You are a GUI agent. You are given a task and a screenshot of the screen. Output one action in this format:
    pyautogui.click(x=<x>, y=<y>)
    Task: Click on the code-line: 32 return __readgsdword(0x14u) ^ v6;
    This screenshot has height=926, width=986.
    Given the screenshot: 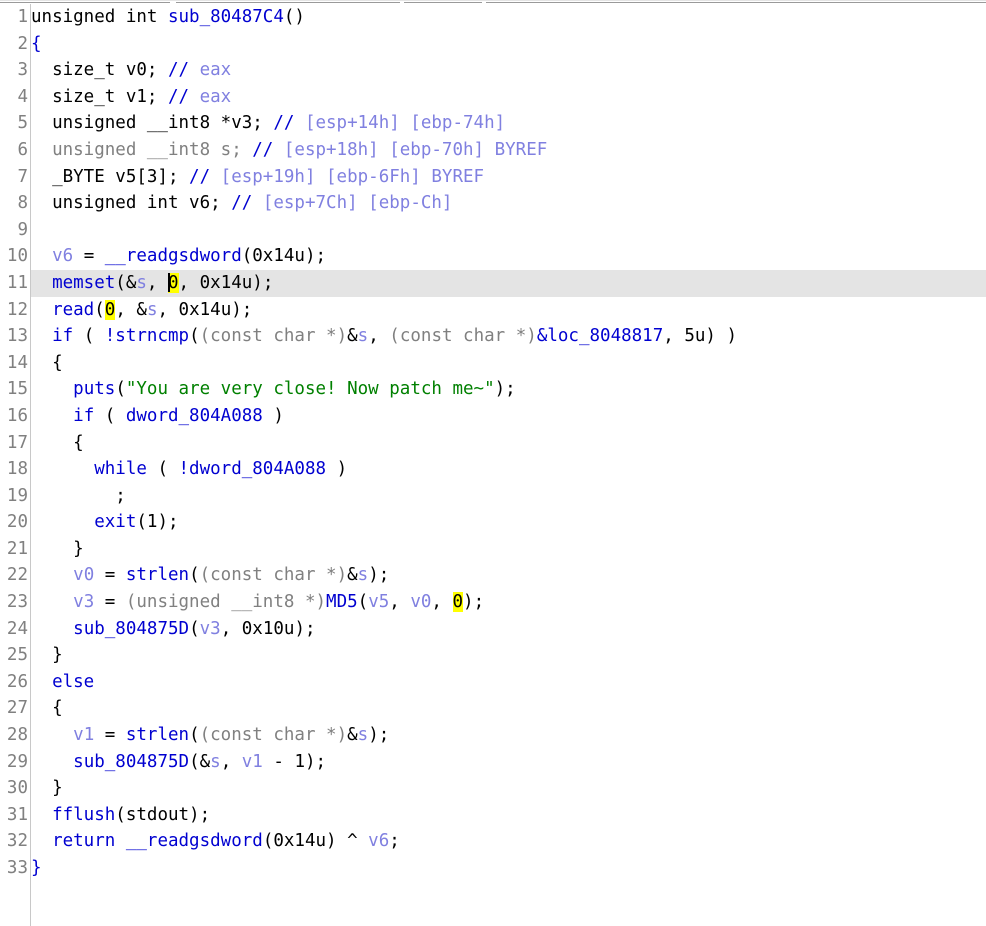 What is the action you would take?
    pyautogui.click(x=493, y=841)
    